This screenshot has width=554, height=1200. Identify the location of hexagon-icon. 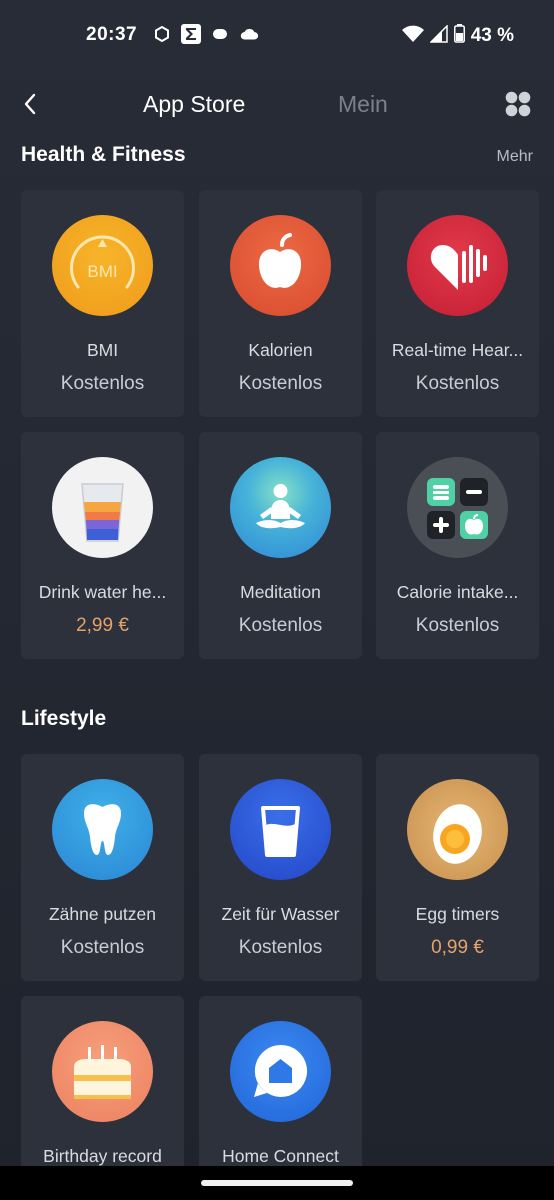
(162, 34).